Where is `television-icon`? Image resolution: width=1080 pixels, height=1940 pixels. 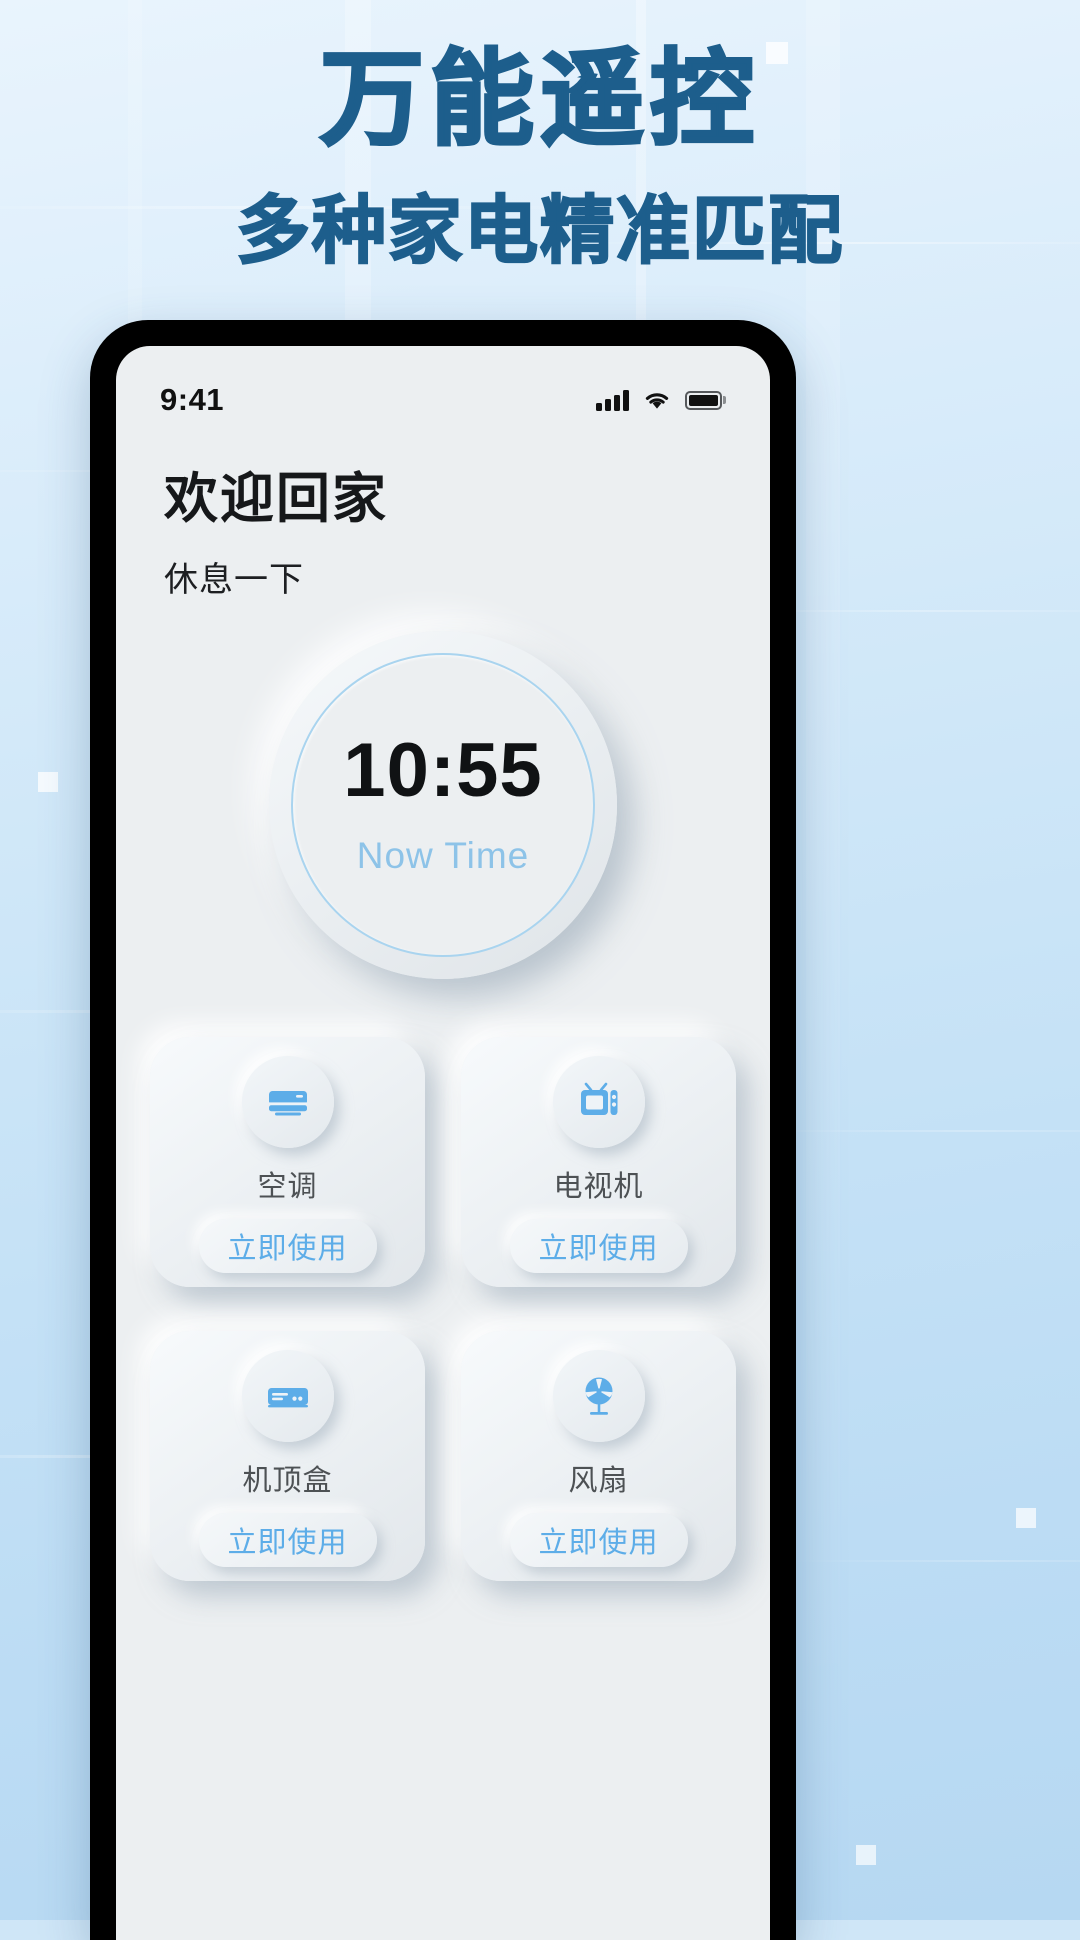
television-icon is located at coordinates (598, 1101).